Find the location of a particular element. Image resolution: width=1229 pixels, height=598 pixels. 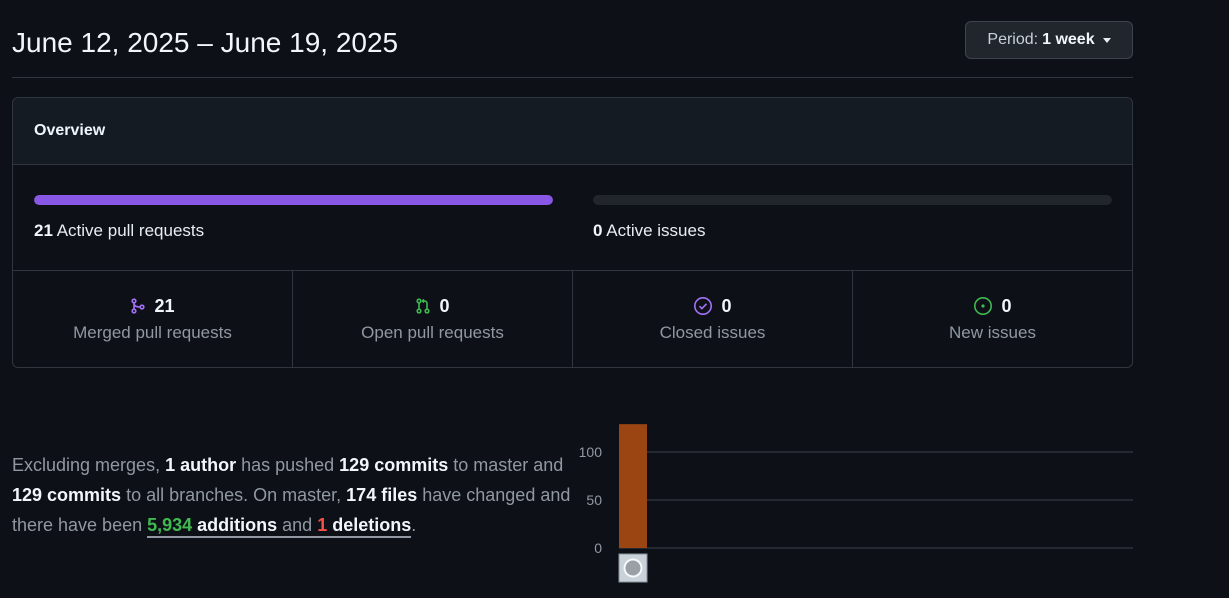

y-tick-label: 0 is located at coordinates (598, 548).